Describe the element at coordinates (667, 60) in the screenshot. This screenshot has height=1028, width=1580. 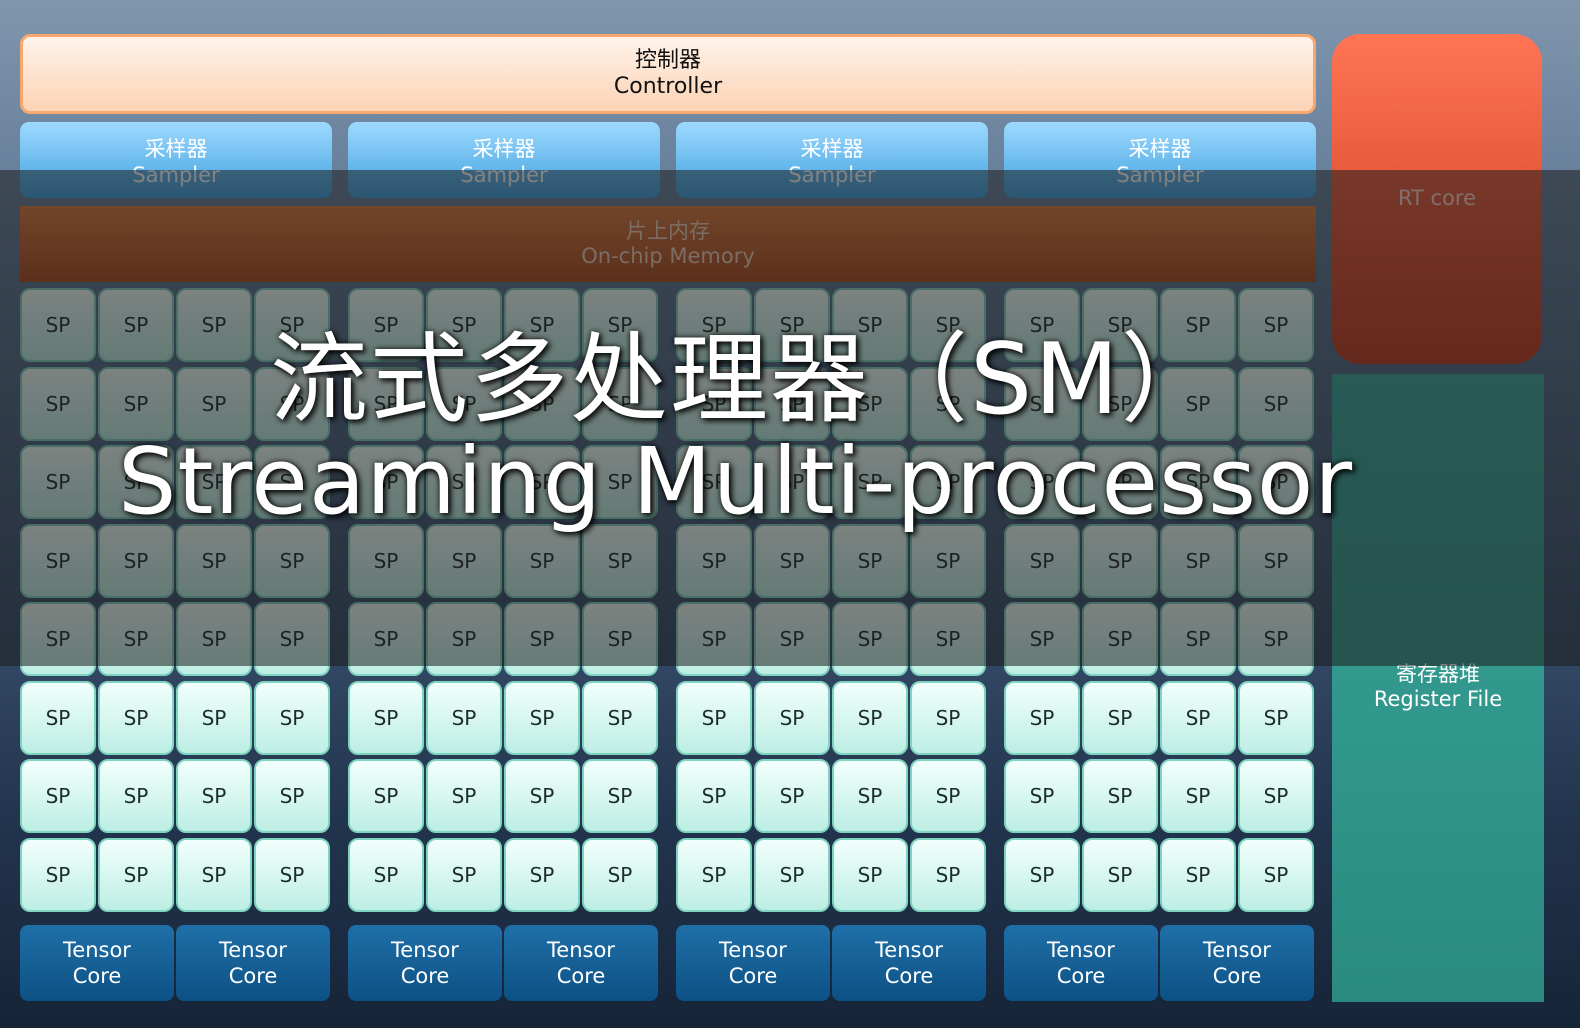
I see `controller-label-cn: 控制器` at that location.